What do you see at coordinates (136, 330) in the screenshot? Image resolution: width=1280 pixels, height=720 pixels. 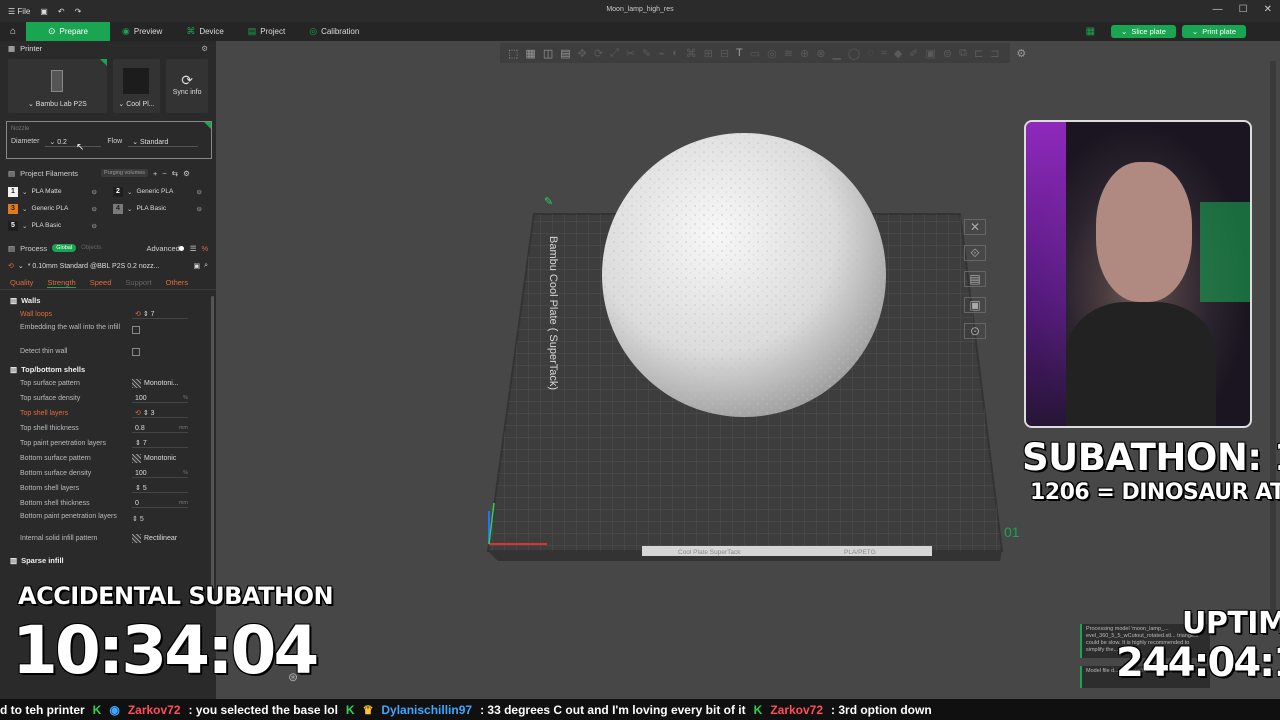 I see `embed-wall-checkbox` at bounding box center [136, 330].